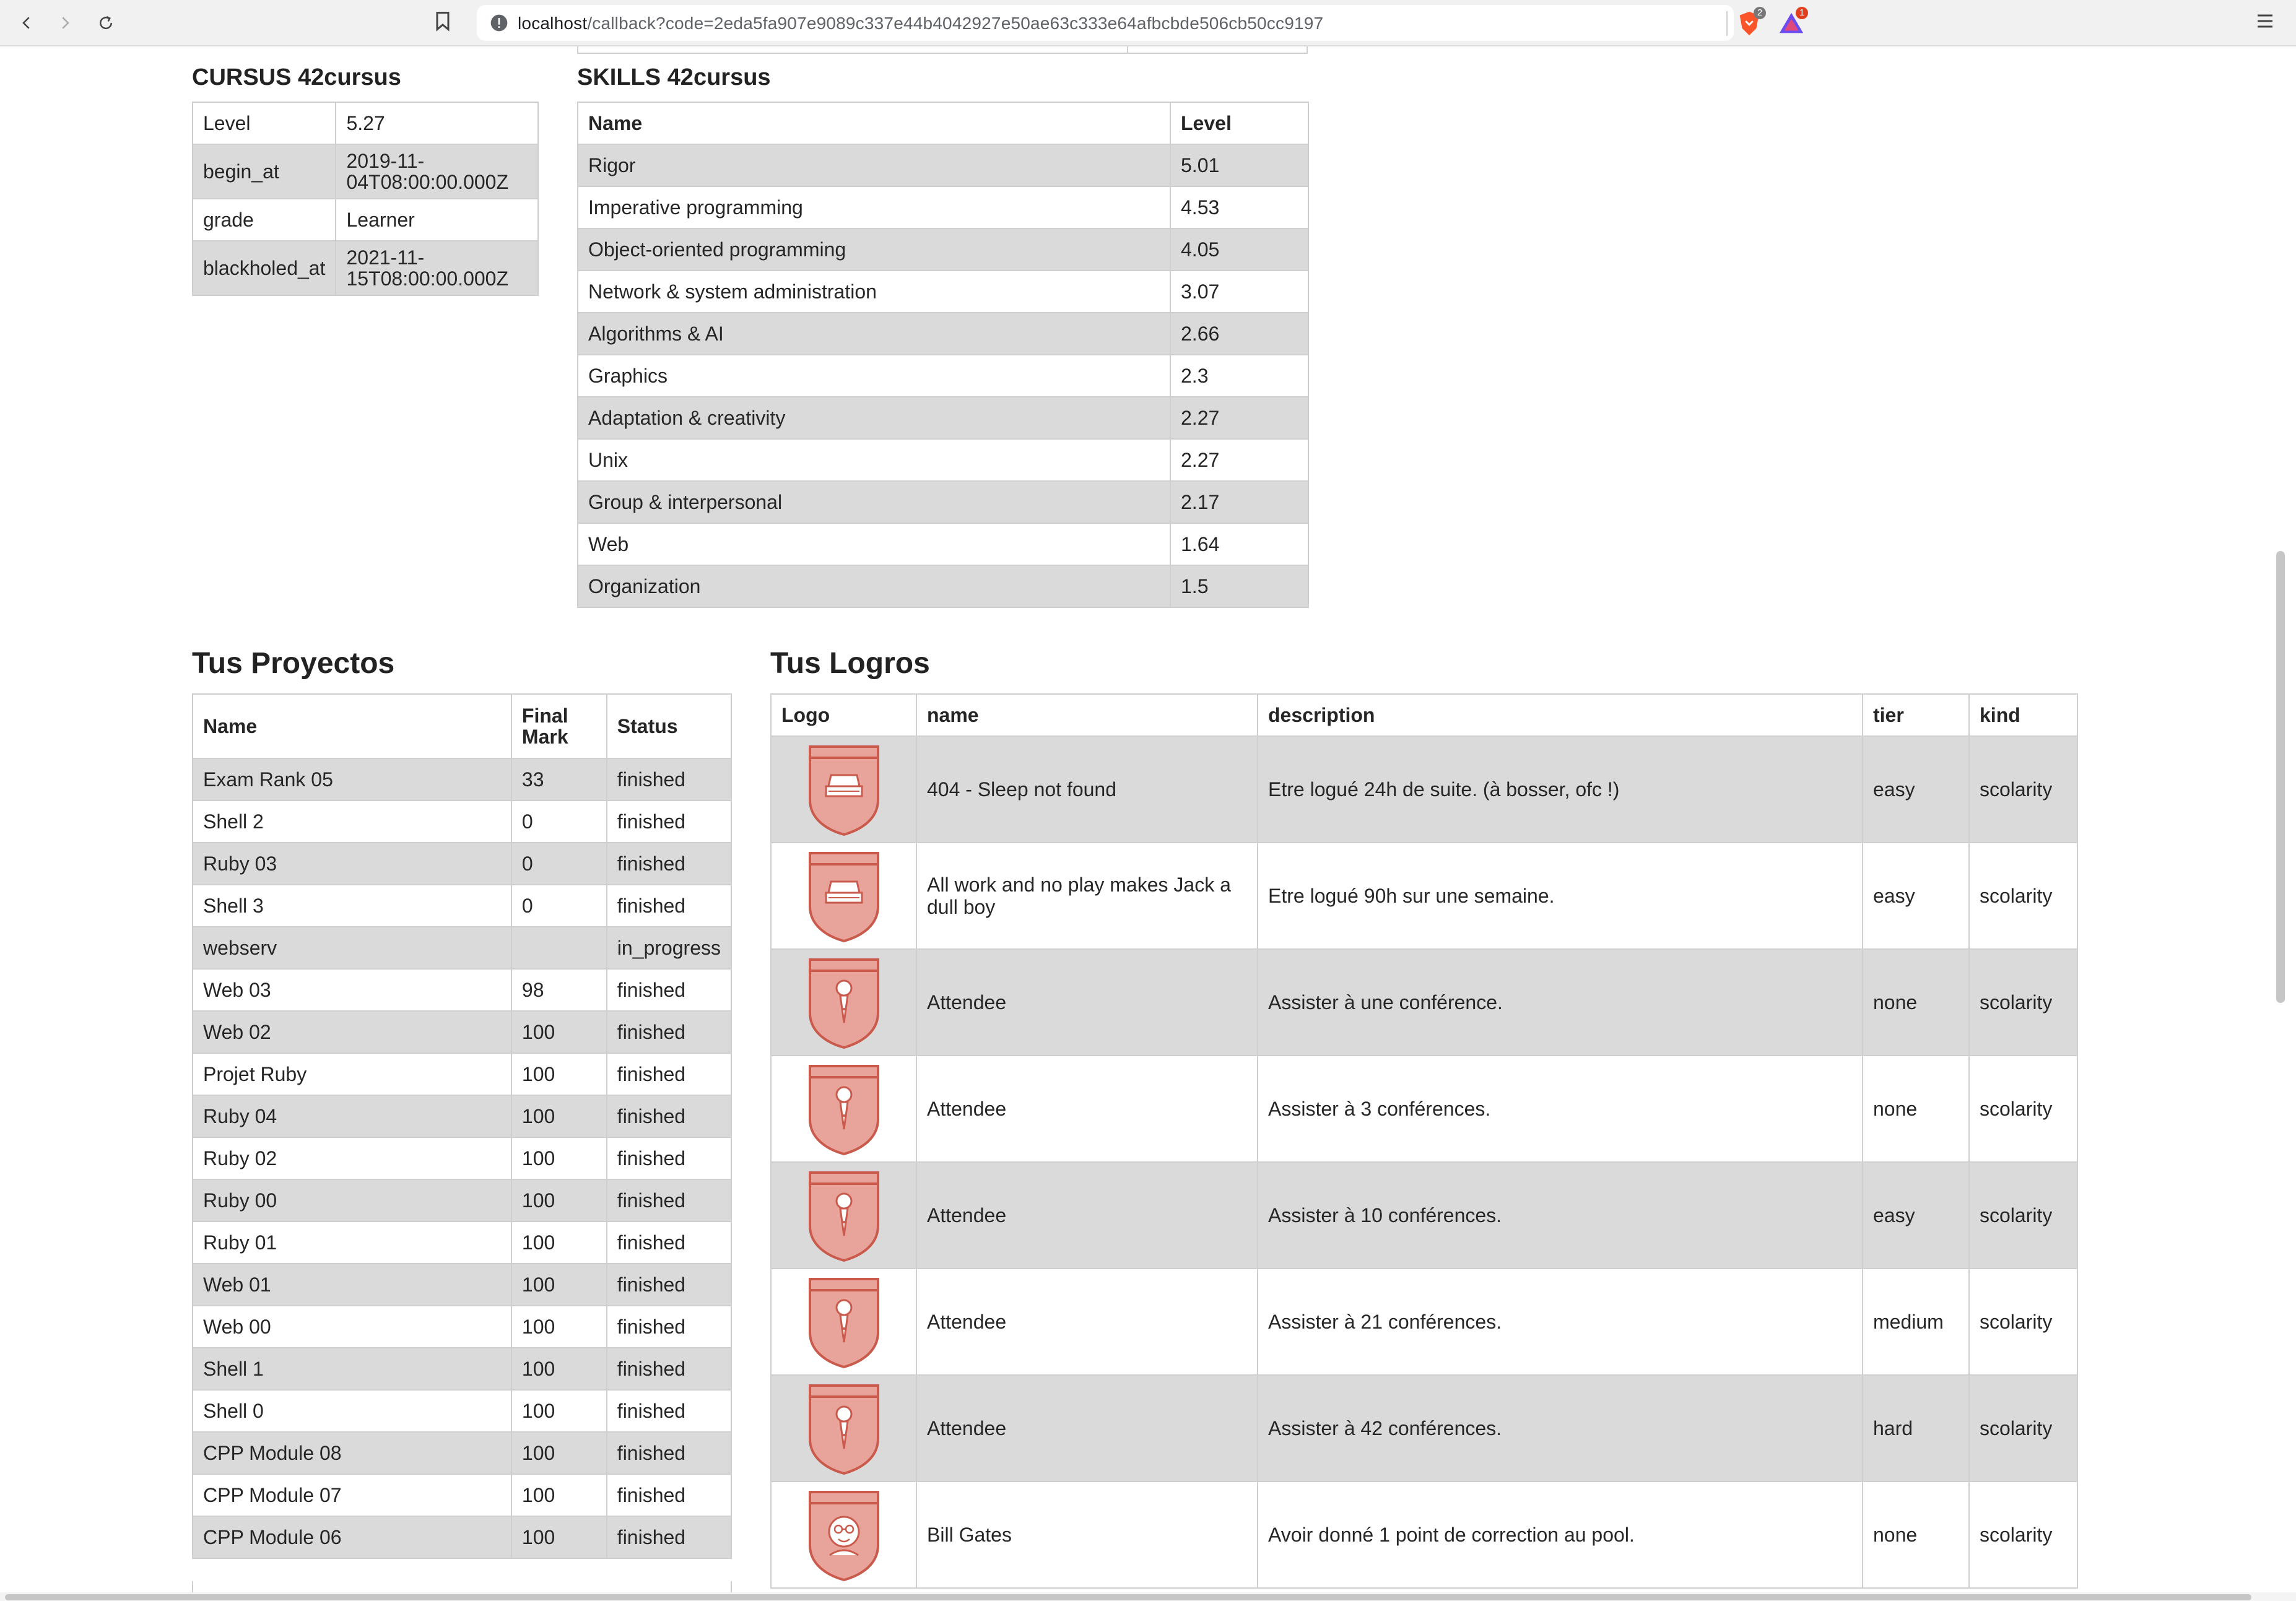 Image resolution: width=2296 pixels, height=1601 pixels. I want to click on project-row: Web 02 100 finished, so click(462, 1032).